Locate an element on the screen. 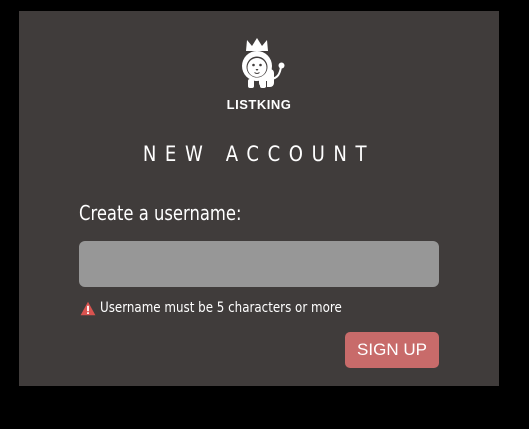  brand-name: LISTKING is located at coordinates (259, 104).